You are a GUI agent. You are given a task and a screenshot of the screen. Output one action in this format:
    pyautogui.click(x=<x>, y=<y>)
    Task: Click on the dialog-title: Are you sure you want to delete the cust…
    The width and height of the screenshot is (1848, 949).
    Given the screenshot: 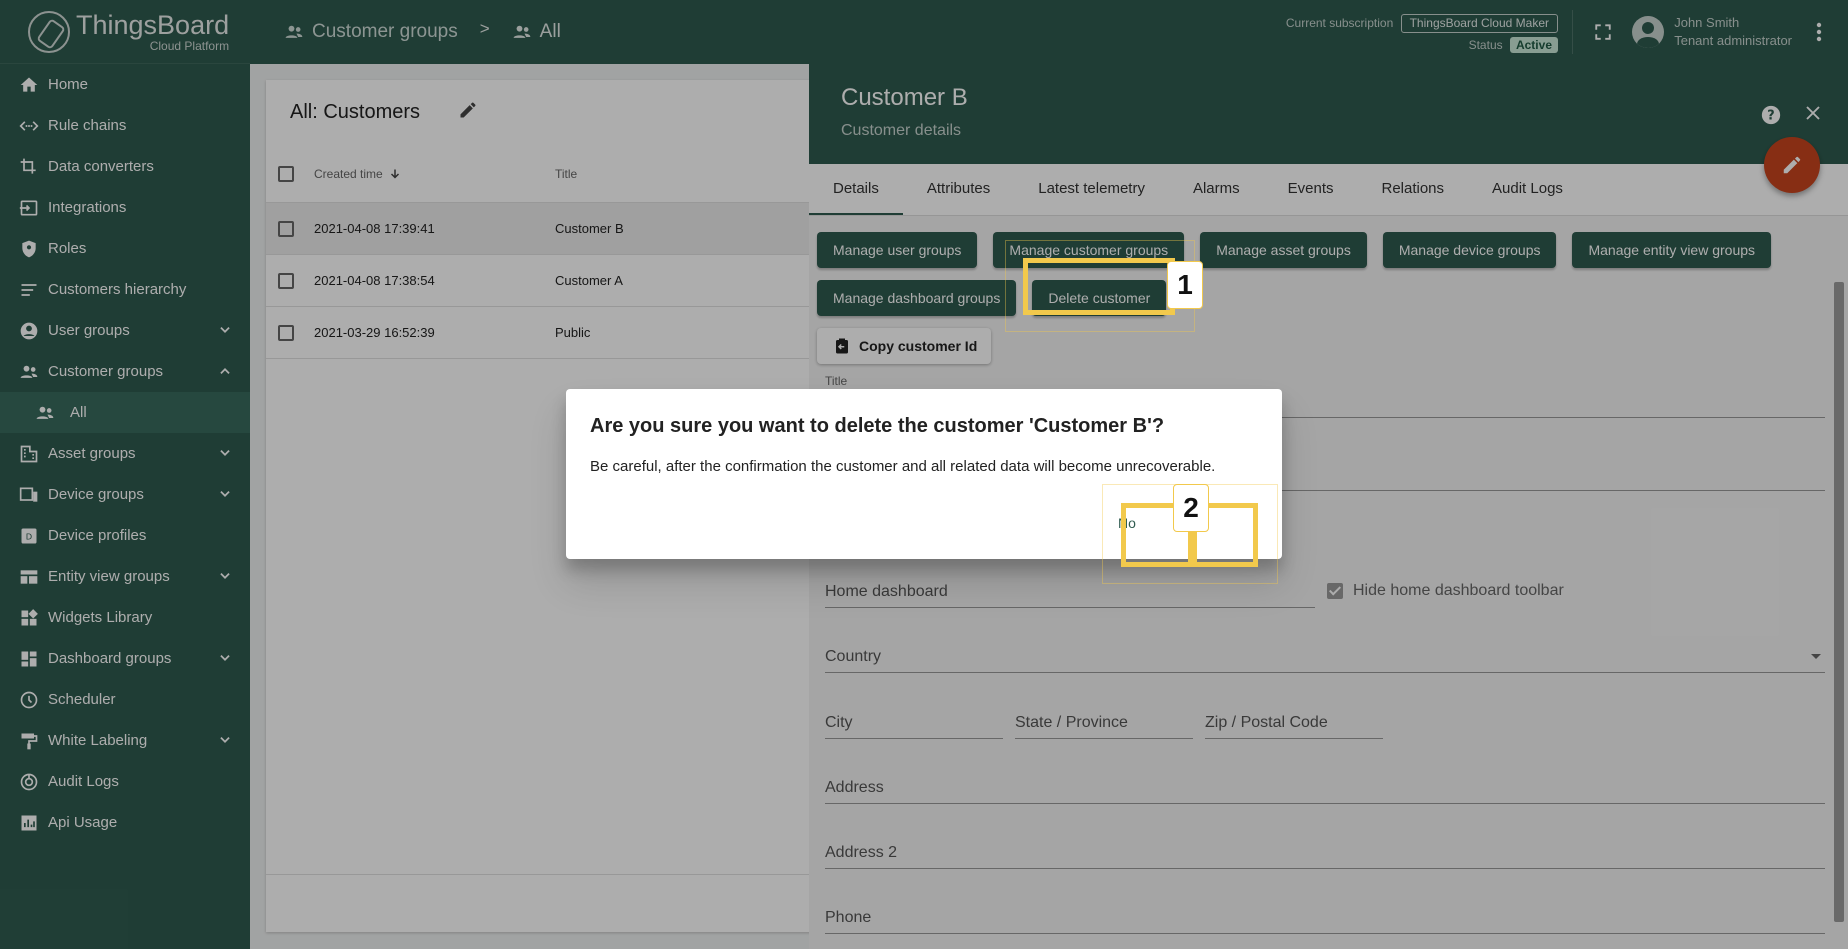 What is the action you would take?
    pyautogui.click(x=877, y=426)
    